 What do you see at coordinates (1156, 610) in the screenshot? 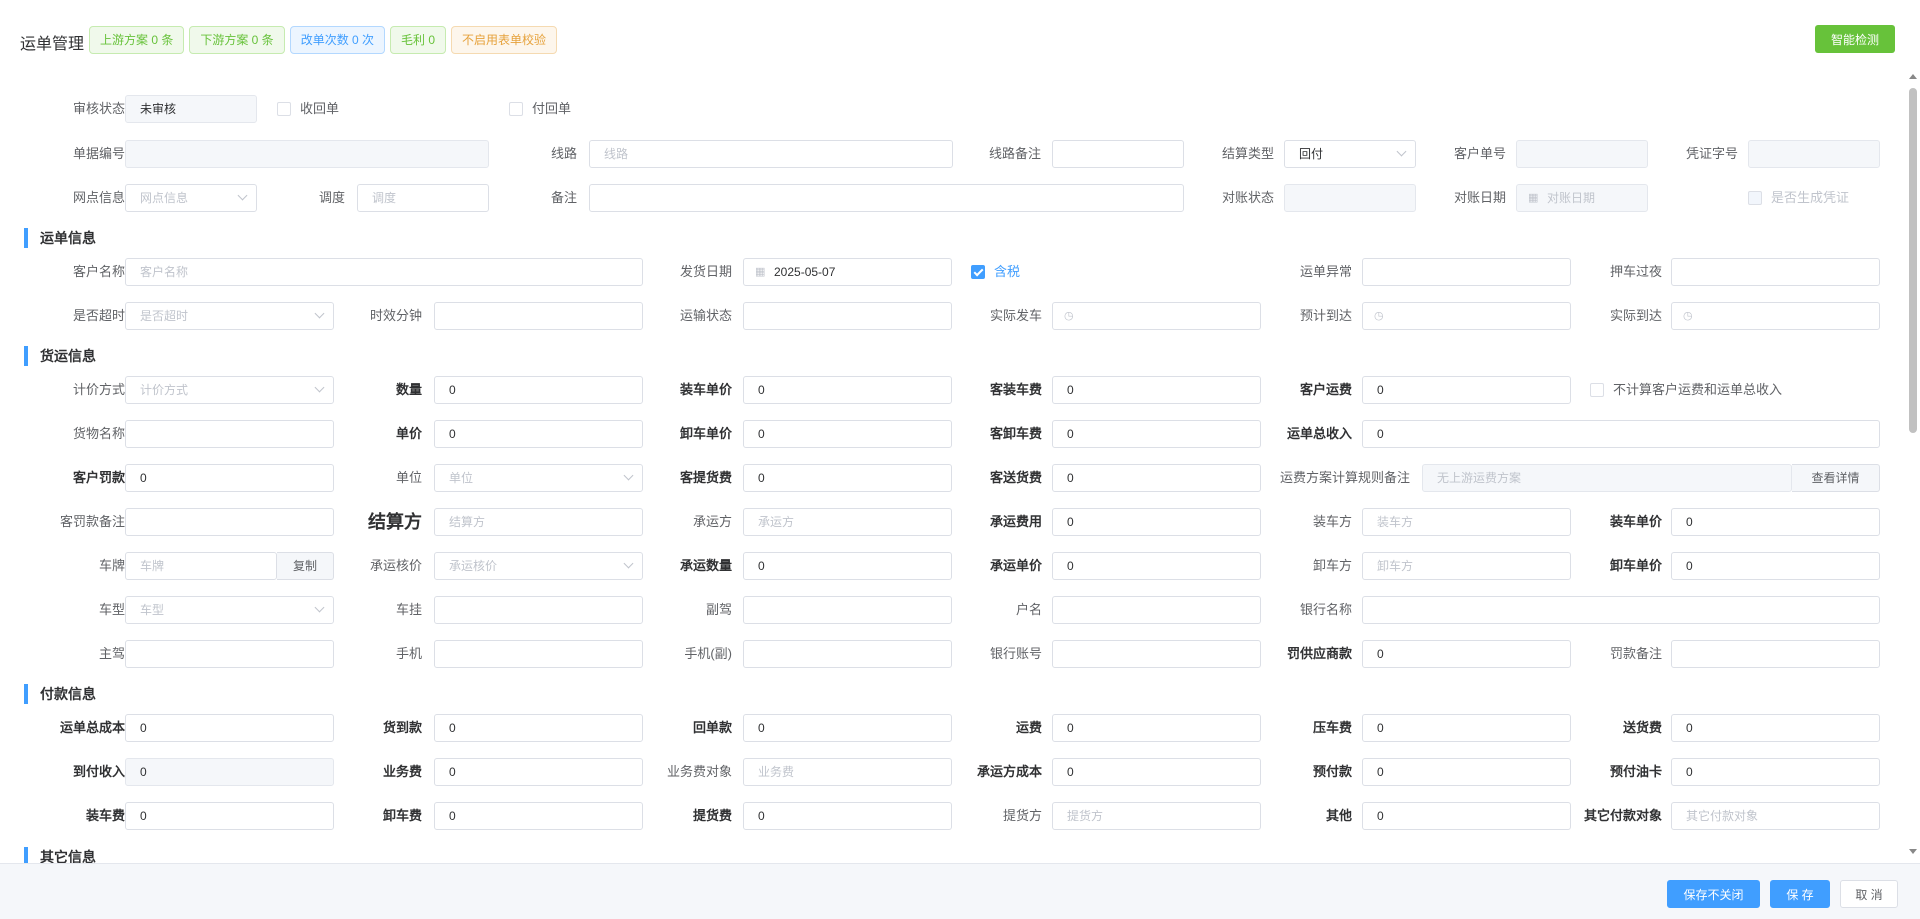
I see `account-name-input` at bounding box center [1156, 610].